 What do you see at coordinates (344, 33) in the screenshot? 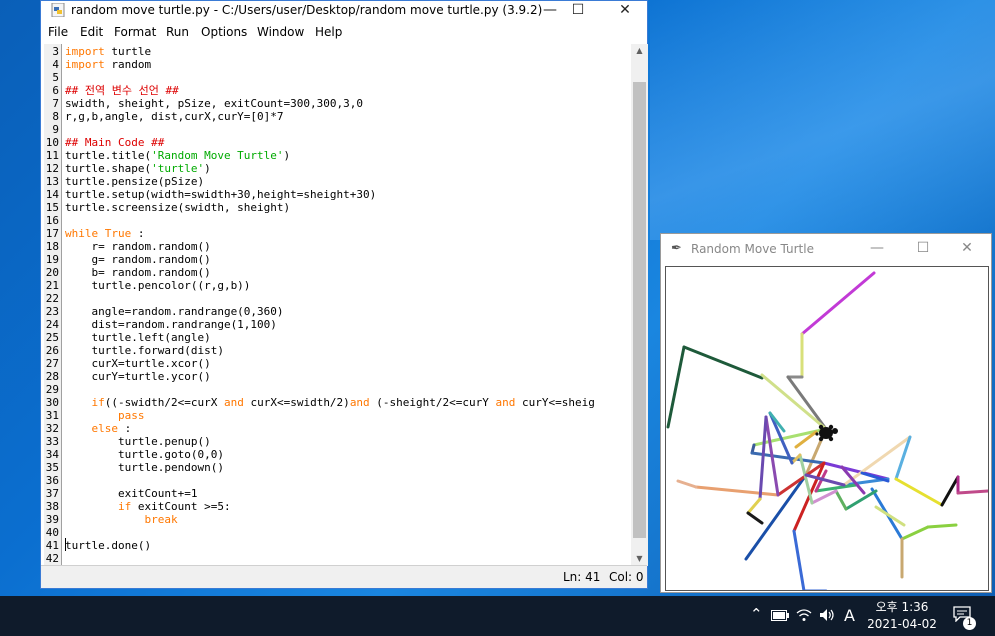
I see `menu-bar: File Edit Format Run Options Window Help` at bounding box center [344, 33].